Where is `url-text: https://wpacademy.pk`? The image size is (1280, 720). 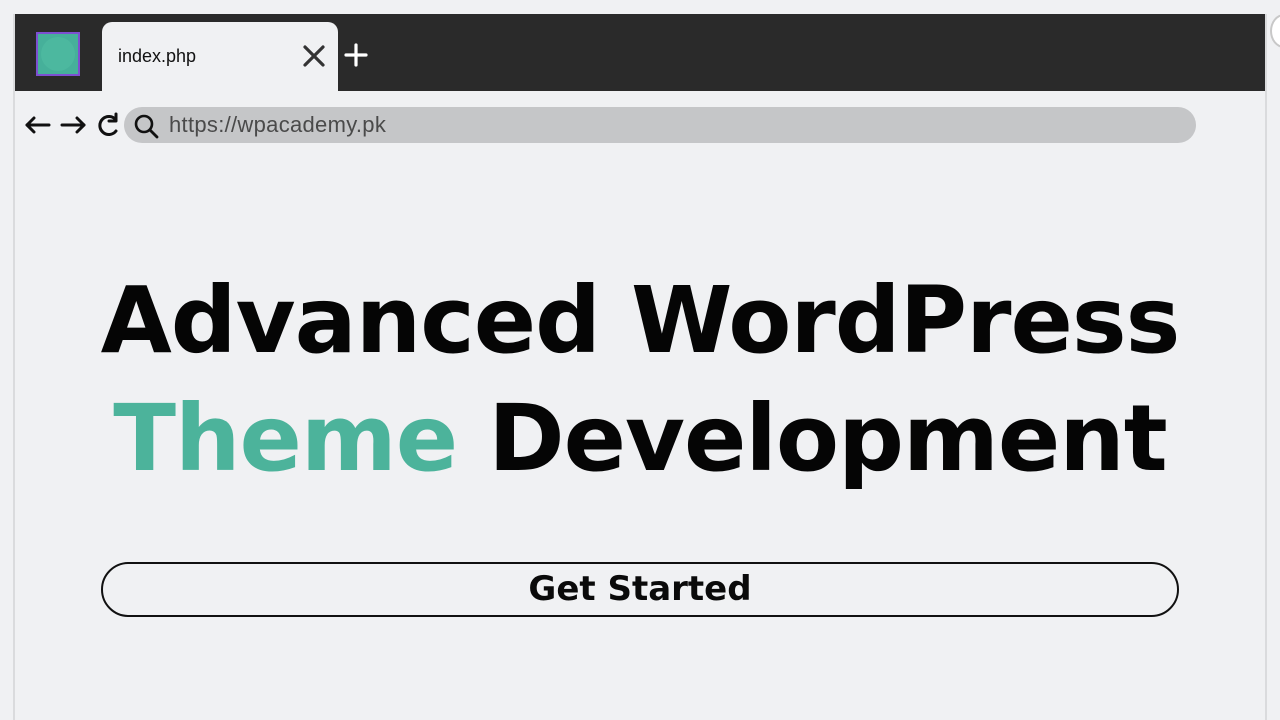
url-text: https://wpacademy.pk is located at coordinates (278, 124).